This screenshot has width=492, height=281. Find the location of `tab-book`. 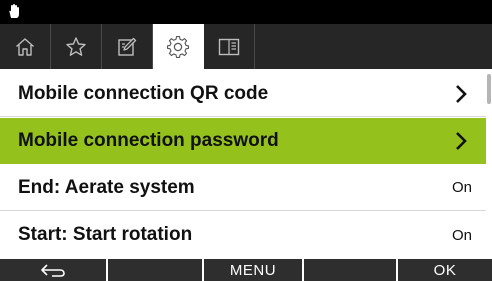

tab-book is located at coordinates (229, 46).